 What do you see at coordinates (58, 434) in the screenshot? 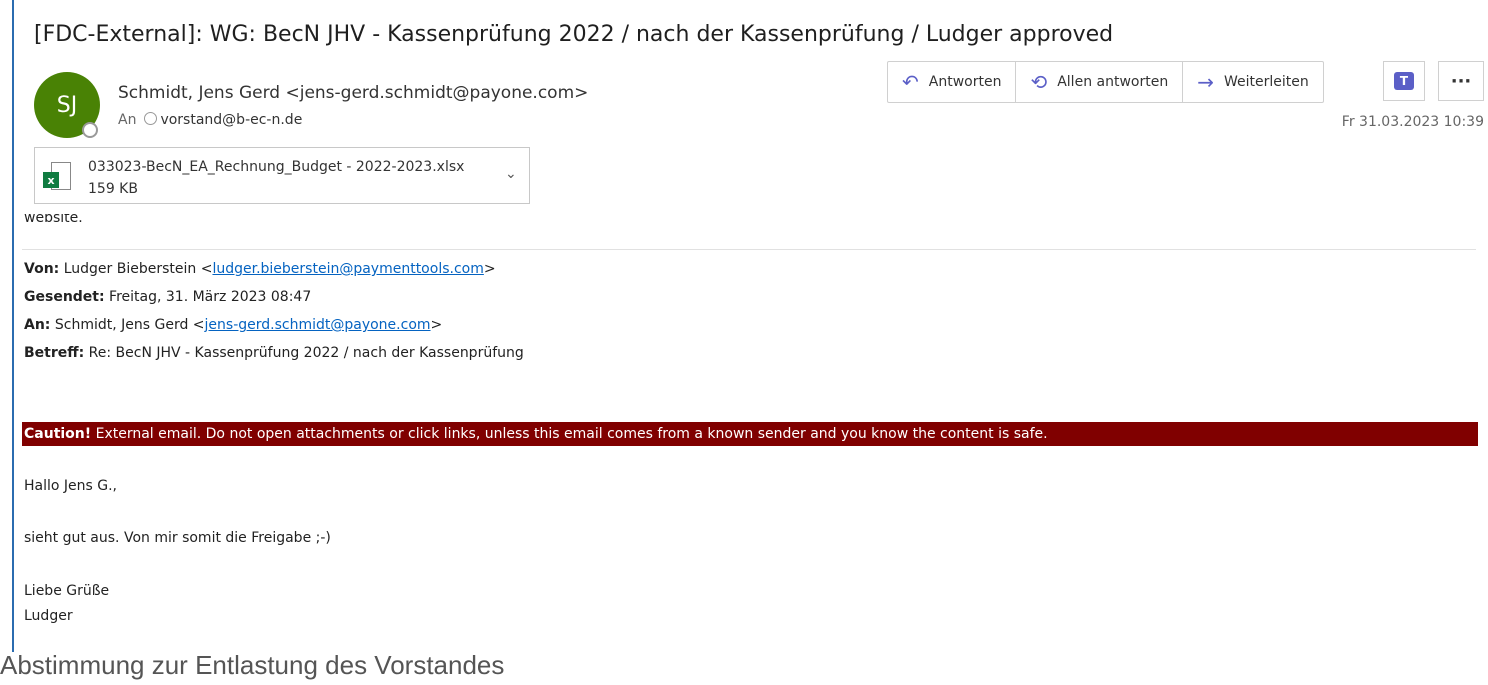
I see `caution-label: Caution!` at bounding box center [58, 434].